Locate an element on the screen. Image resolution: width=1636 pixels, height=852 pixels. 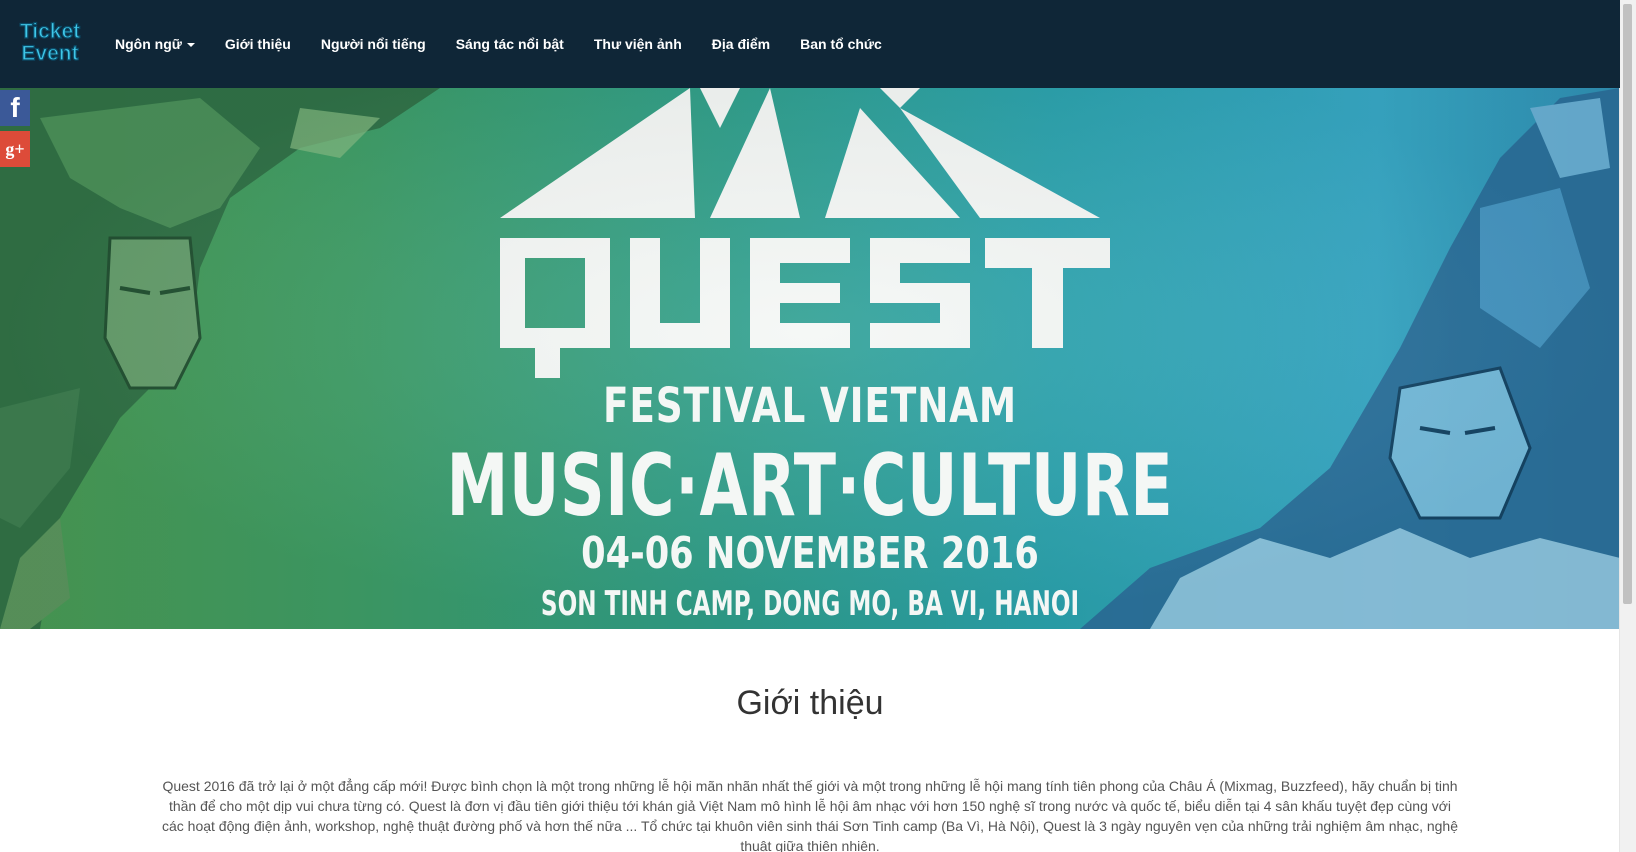
nav-item-label: Thư viện ảnh is located at coordinates (637, 44).